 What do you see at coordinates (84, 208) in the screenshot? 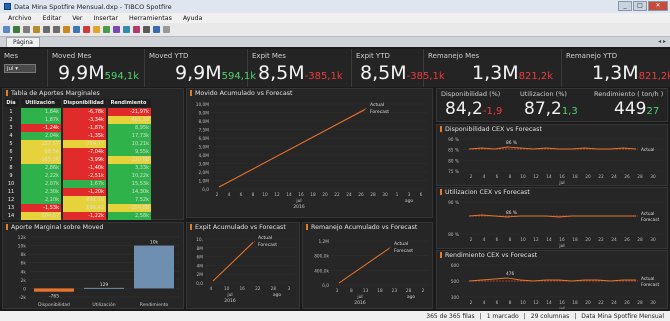
I see `table-cell: 696,42` at bounding box center [84, 208].